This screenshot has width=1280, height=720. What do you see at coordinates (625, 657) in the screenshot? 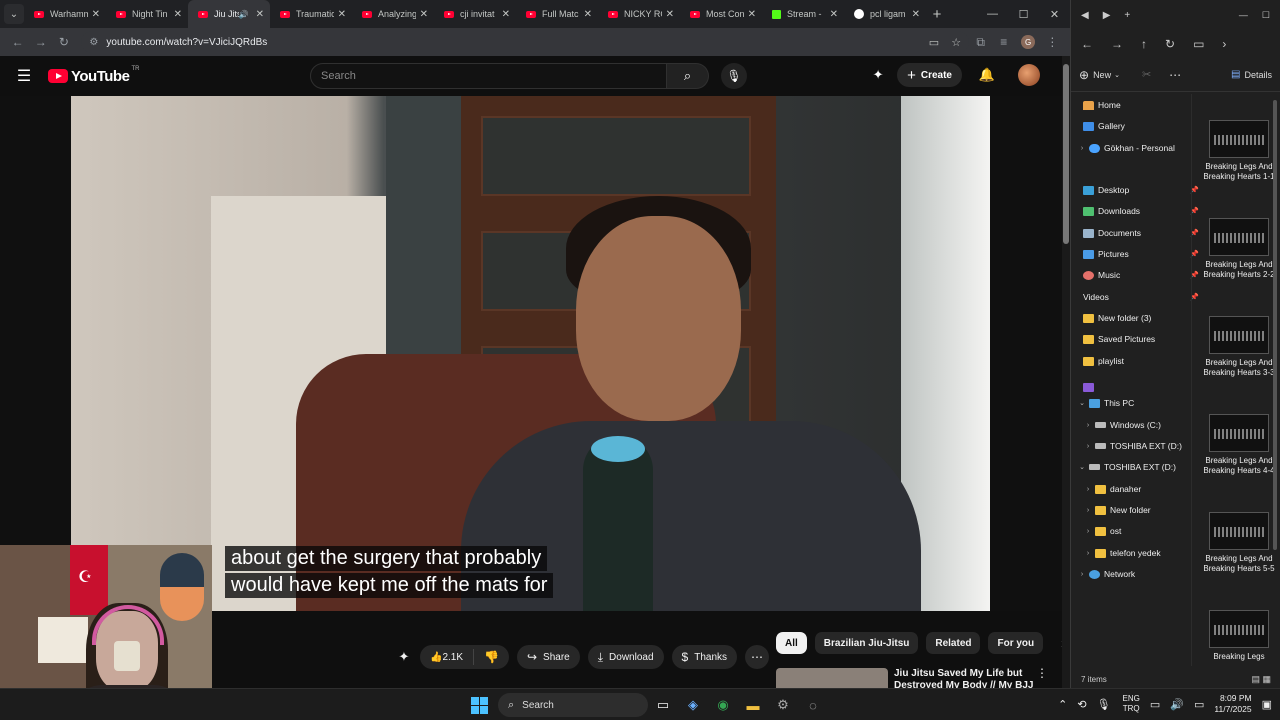
I see `download-button: ⤓ Download` at bounding box center [625, 657].